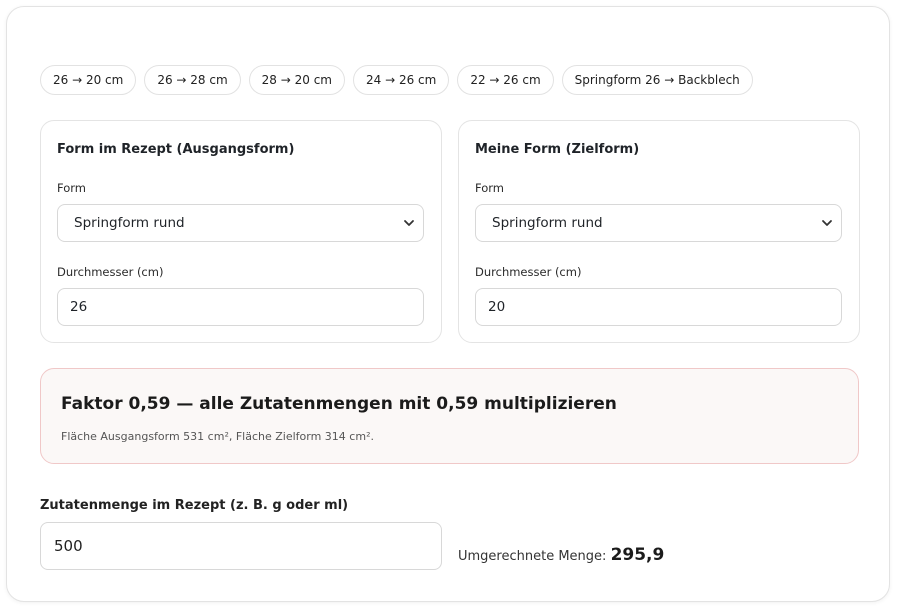  What do you see at coordinates (129, 223) in the screenshot?
I see `source-form-shape-value: Springform rund` at bounding box center [129, 223].